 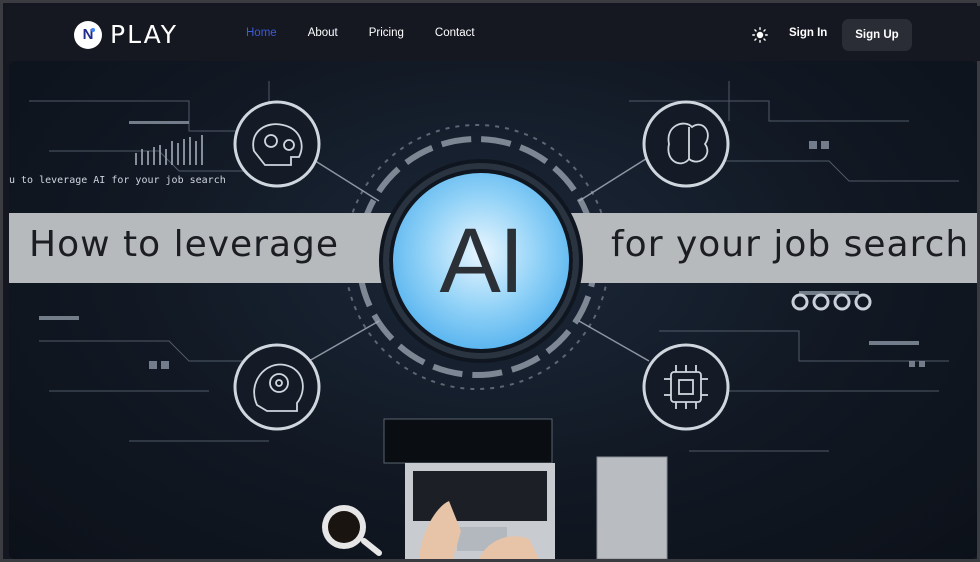 What do you see at coordinates (790, 244) in the screenshot?
I see `hero-title-right: for your job search` at bounding box center [790, 244].